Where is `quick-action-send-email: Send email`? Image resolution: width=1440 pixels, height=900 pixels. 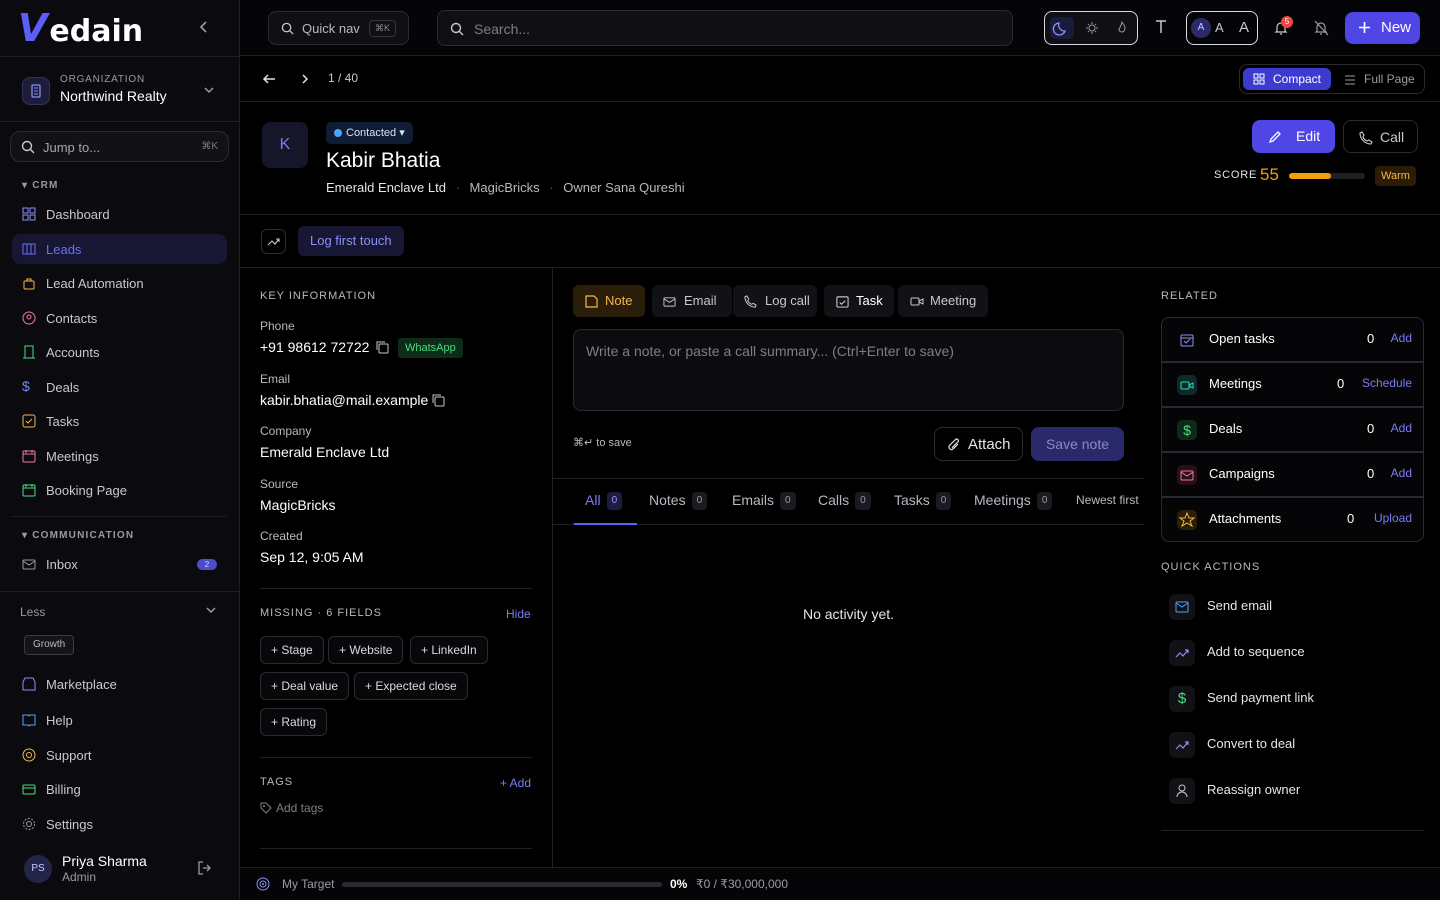
quick-action-send-email: Send email is located at coordinates (1292, 606).